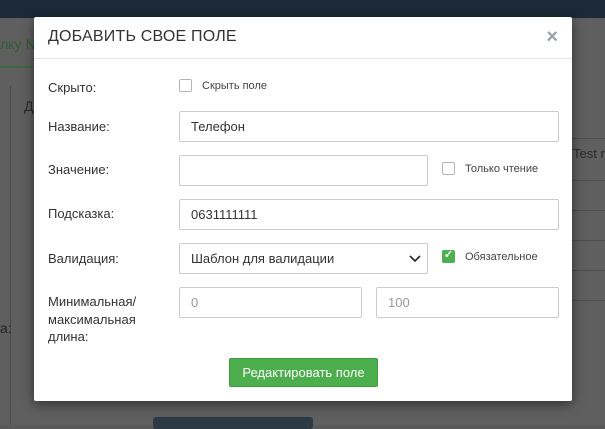 The width and height of the screenshot is (605, 429). I want to click on hide-field-checkbox-label: Скрыть поле, so click(234, 86).